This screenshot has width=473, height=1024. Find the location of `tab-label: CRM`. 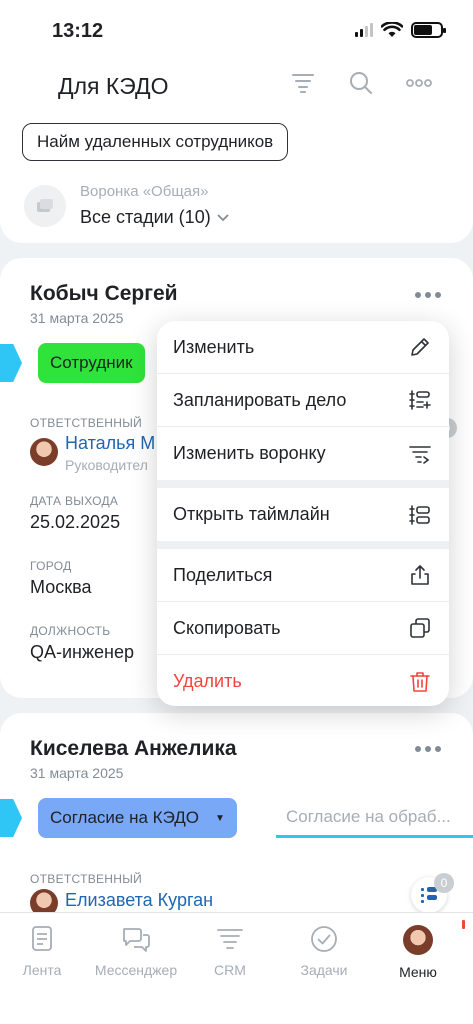

tab-label: CRM is located at coordinates (230, 970).